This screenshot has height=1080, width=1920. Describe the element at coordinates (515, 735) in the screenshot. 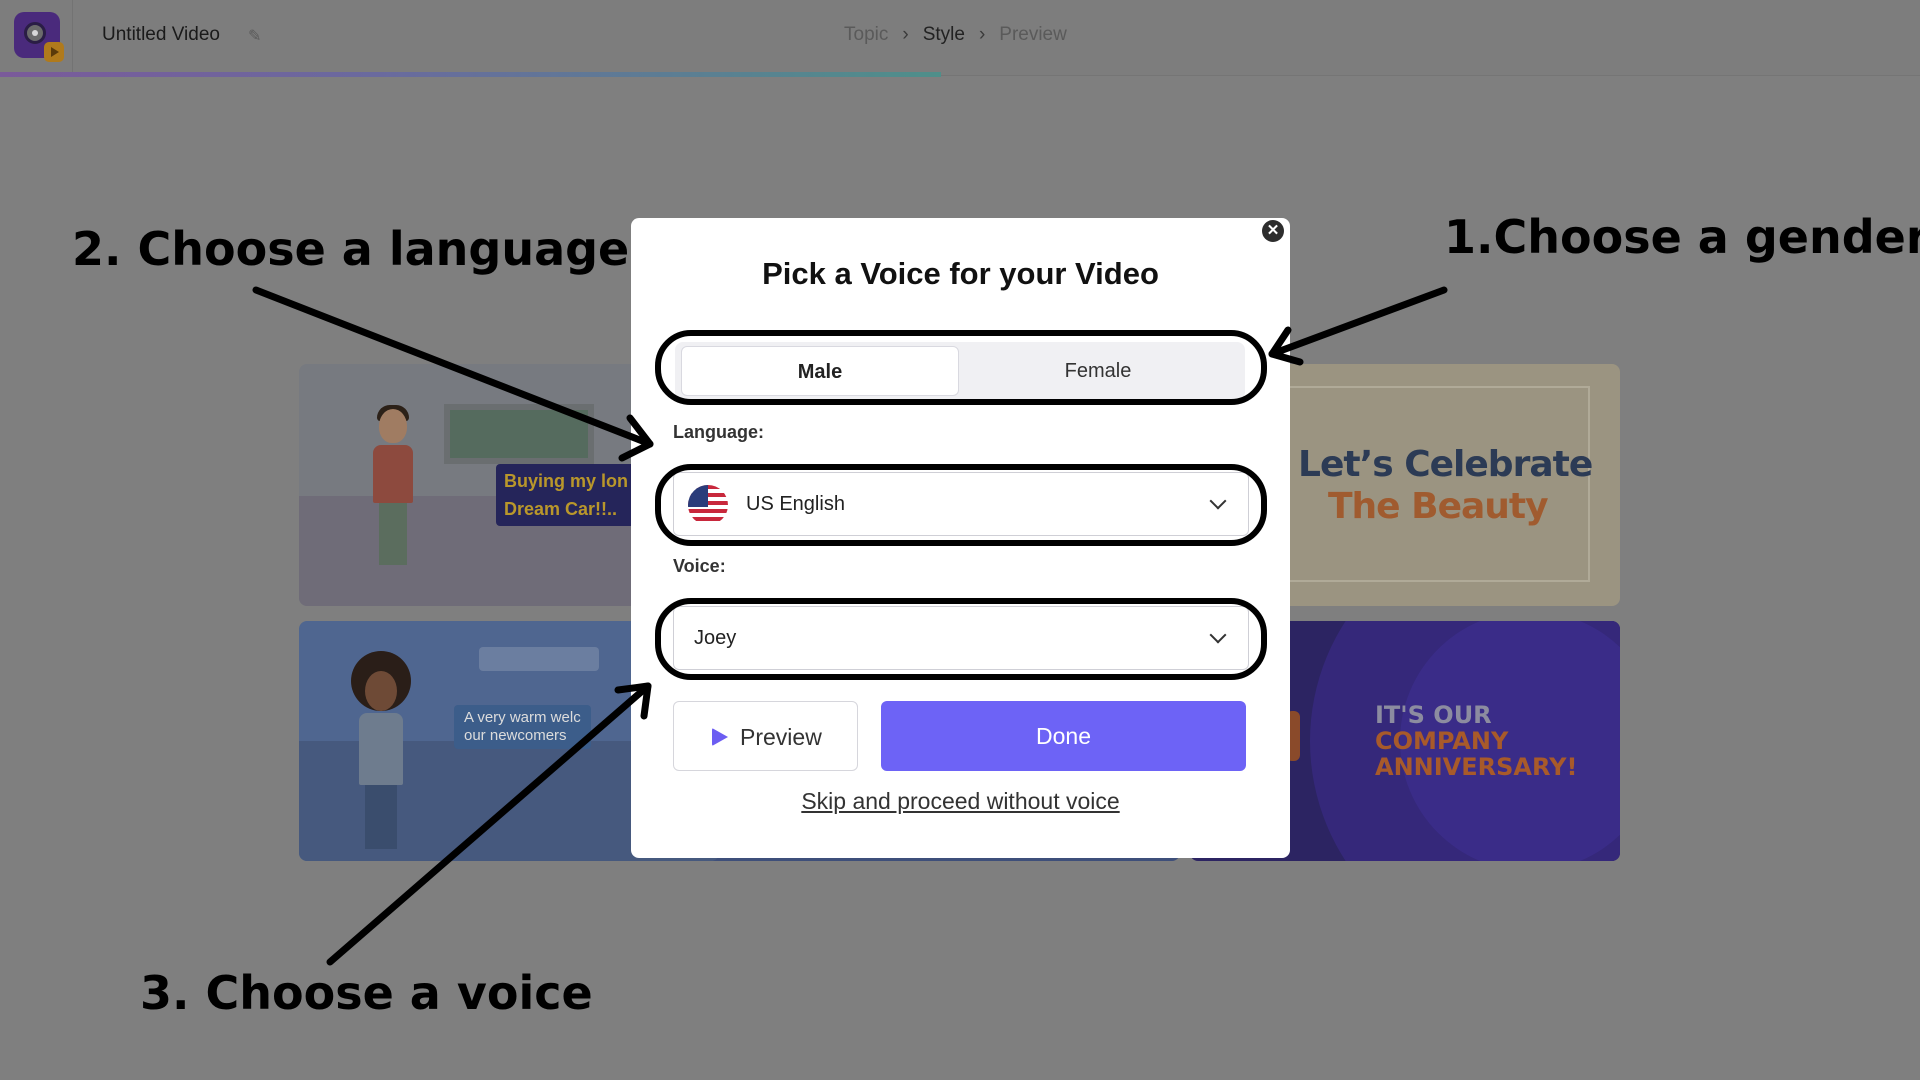

I see `caption-line: our newcomers` at that location.